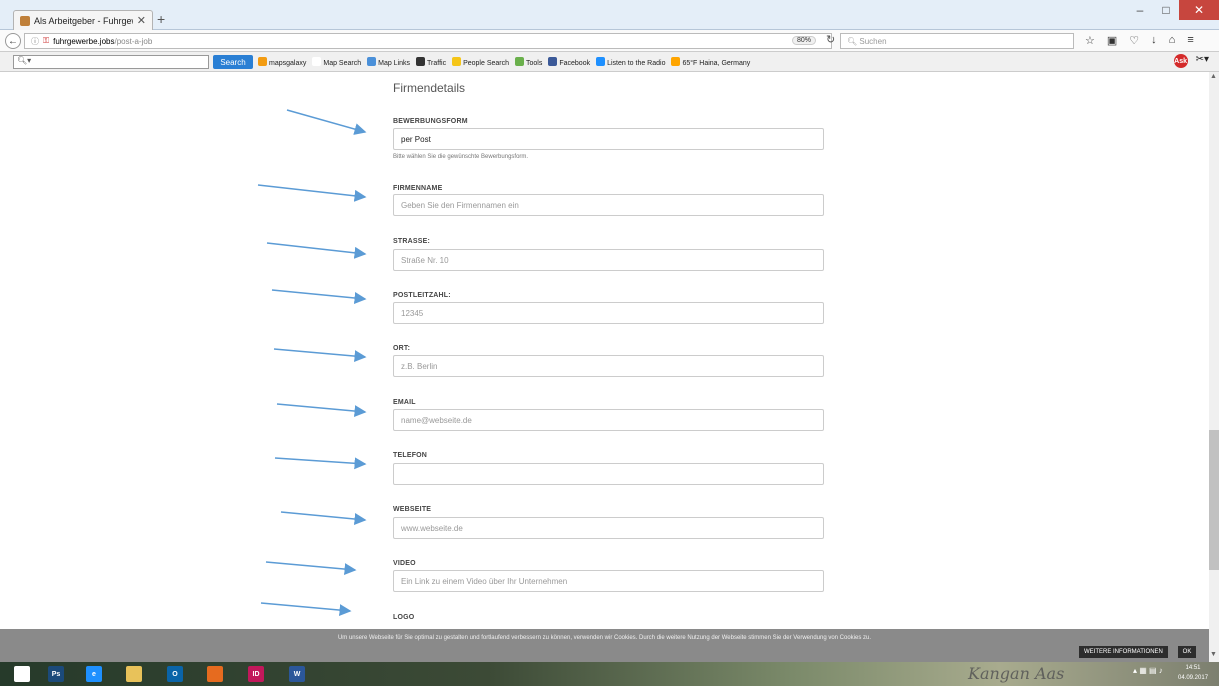  I want to click on input-email: name@webseite.de, so click(608, 420).